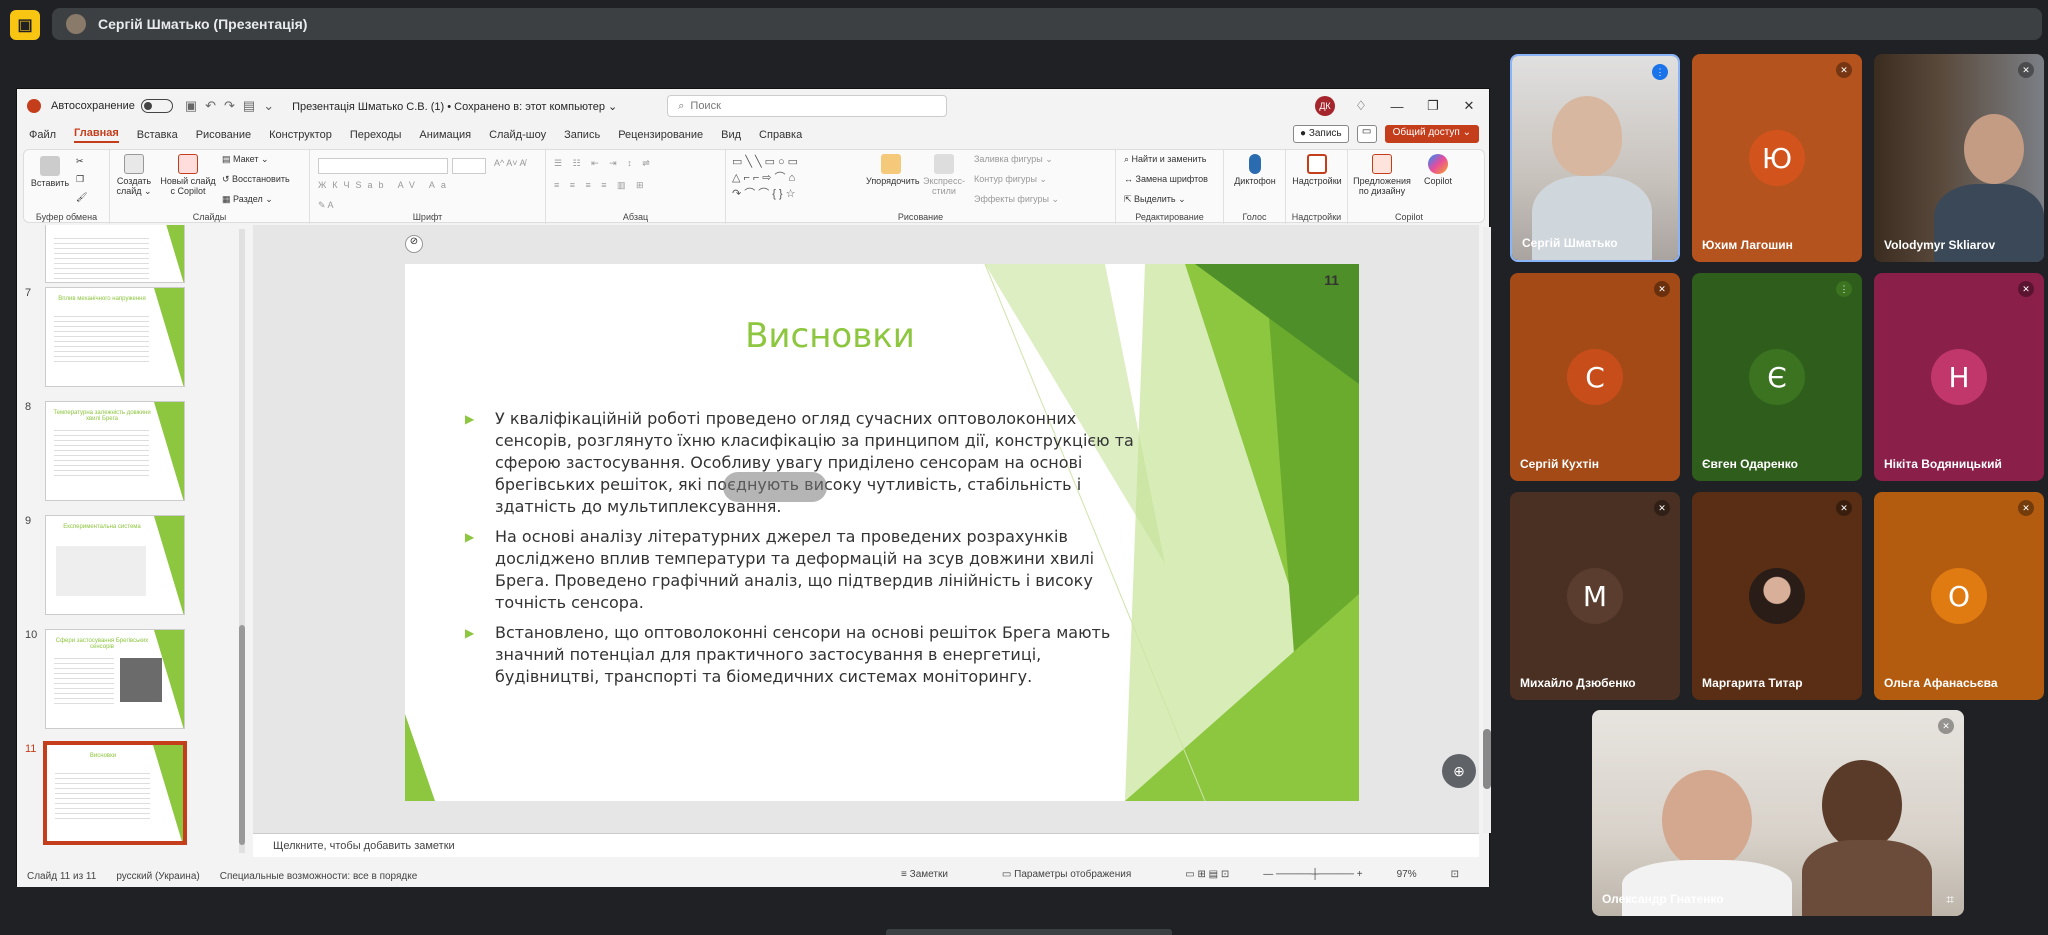 Image resolution: width=2048 pixels, height=935 pixels. Describe the element at coordinates (1361, 106) in the screenshot. I see `lightbulb-icon: ♢` at that location.